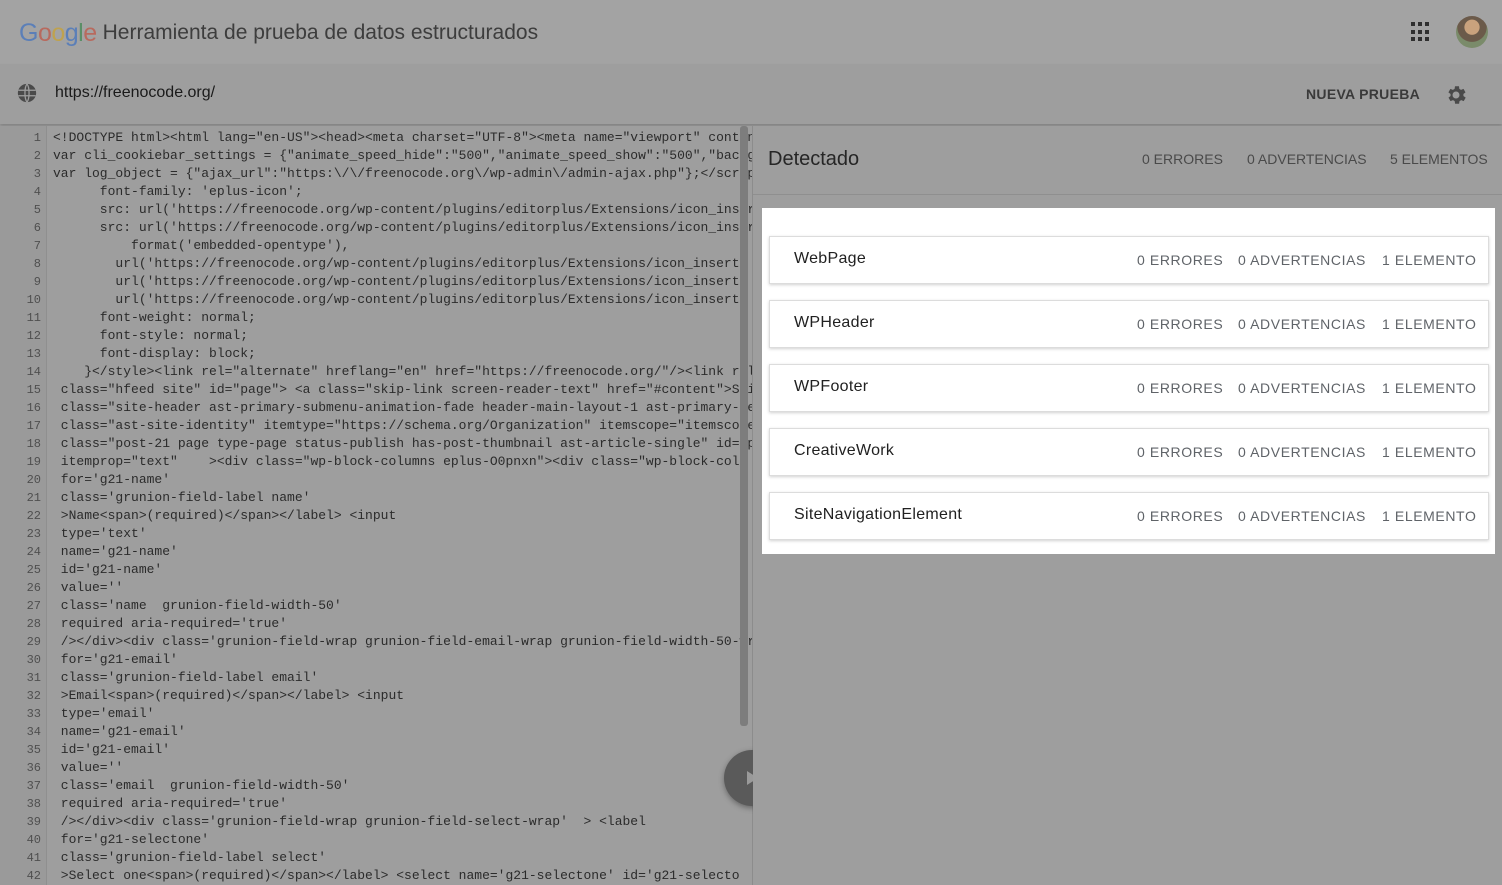  What do you see at coordinates (58, 32) in the screenshot?
I see `logo-letter: o` at bounding box center [58, 32].